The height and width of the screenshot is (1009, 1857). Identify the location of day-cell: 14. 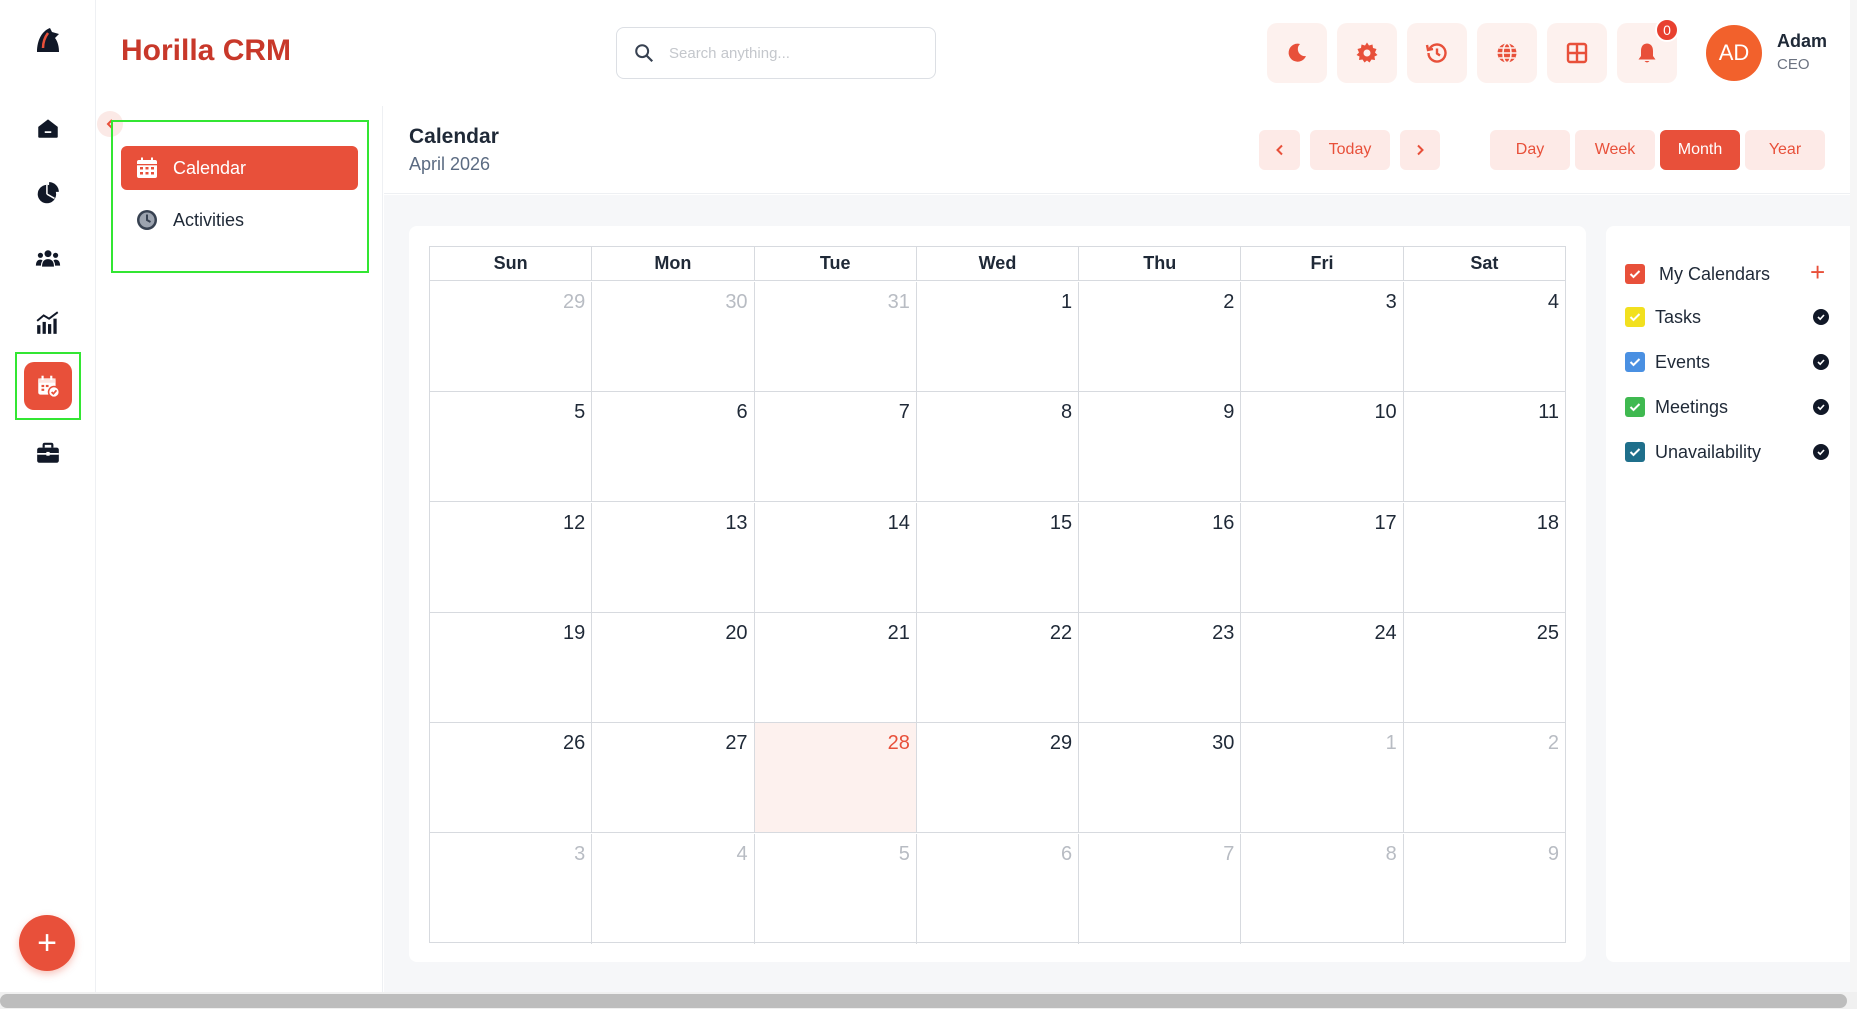
(836, 557).